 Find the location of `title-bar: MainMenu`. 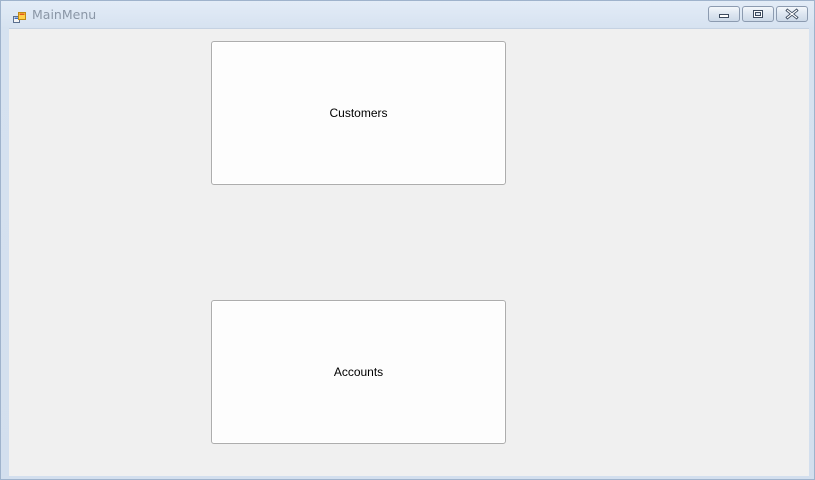

title-bar: MainMenu is located at coordinates (407, 14).